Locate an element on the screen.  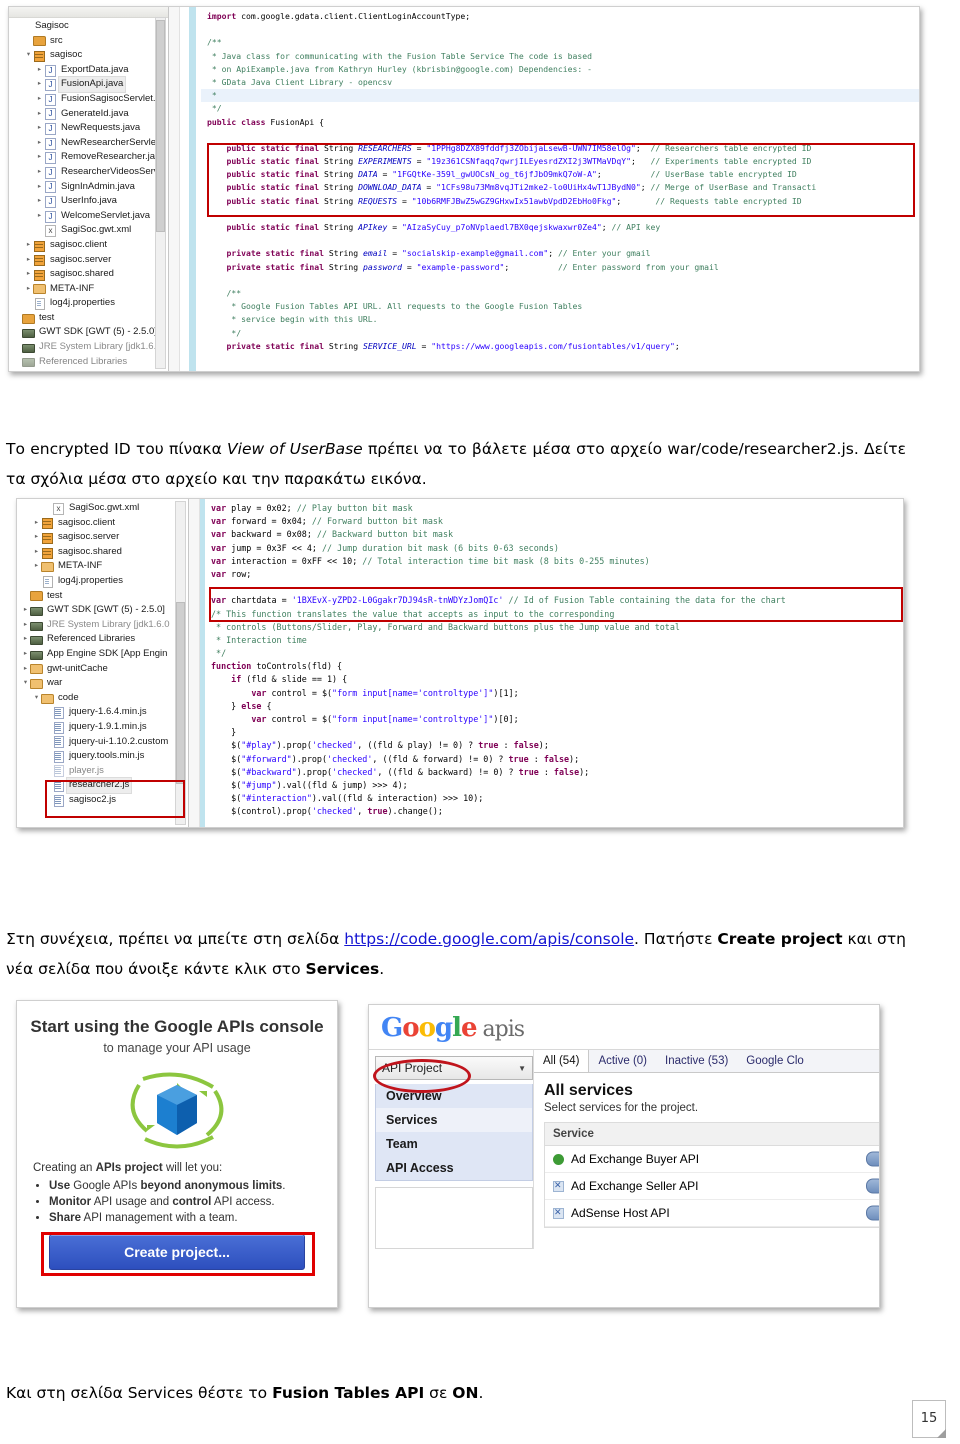
tree-item: SignInAdmin.java is located at coordinates (88, 187).